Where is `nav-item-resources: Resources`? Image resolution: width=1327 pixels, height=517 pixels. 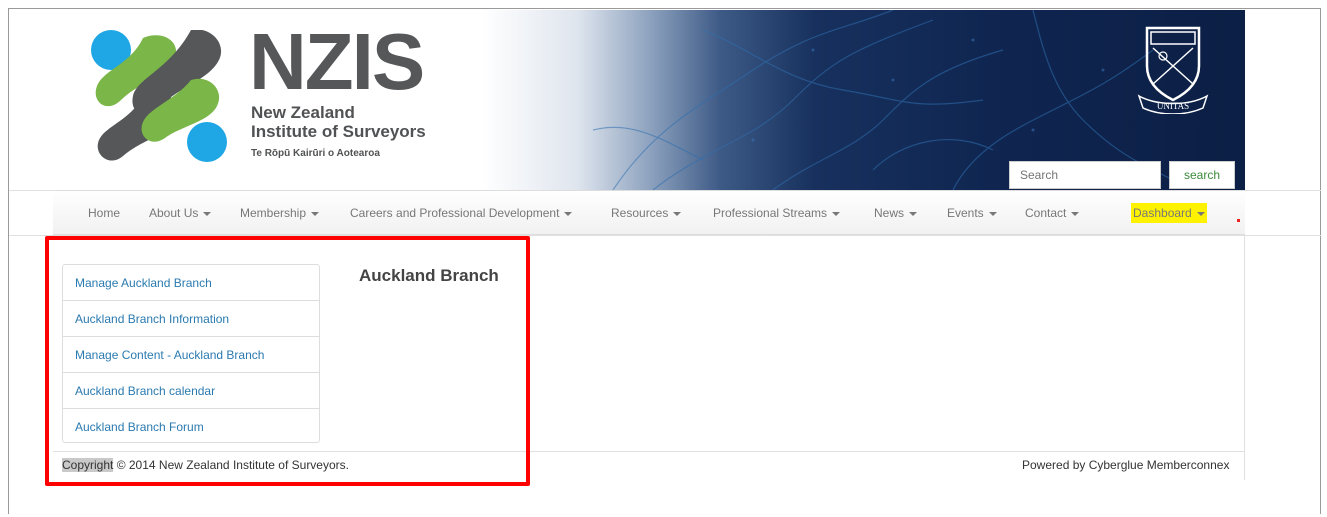 nav-item-resources: Resources is located at coordinates (646, 213).